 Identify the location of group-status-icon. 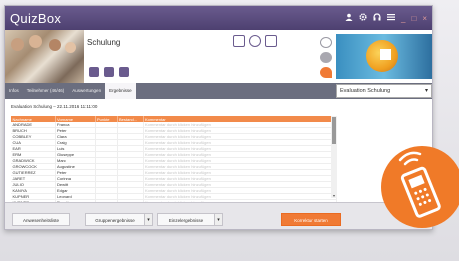
(326, 57).